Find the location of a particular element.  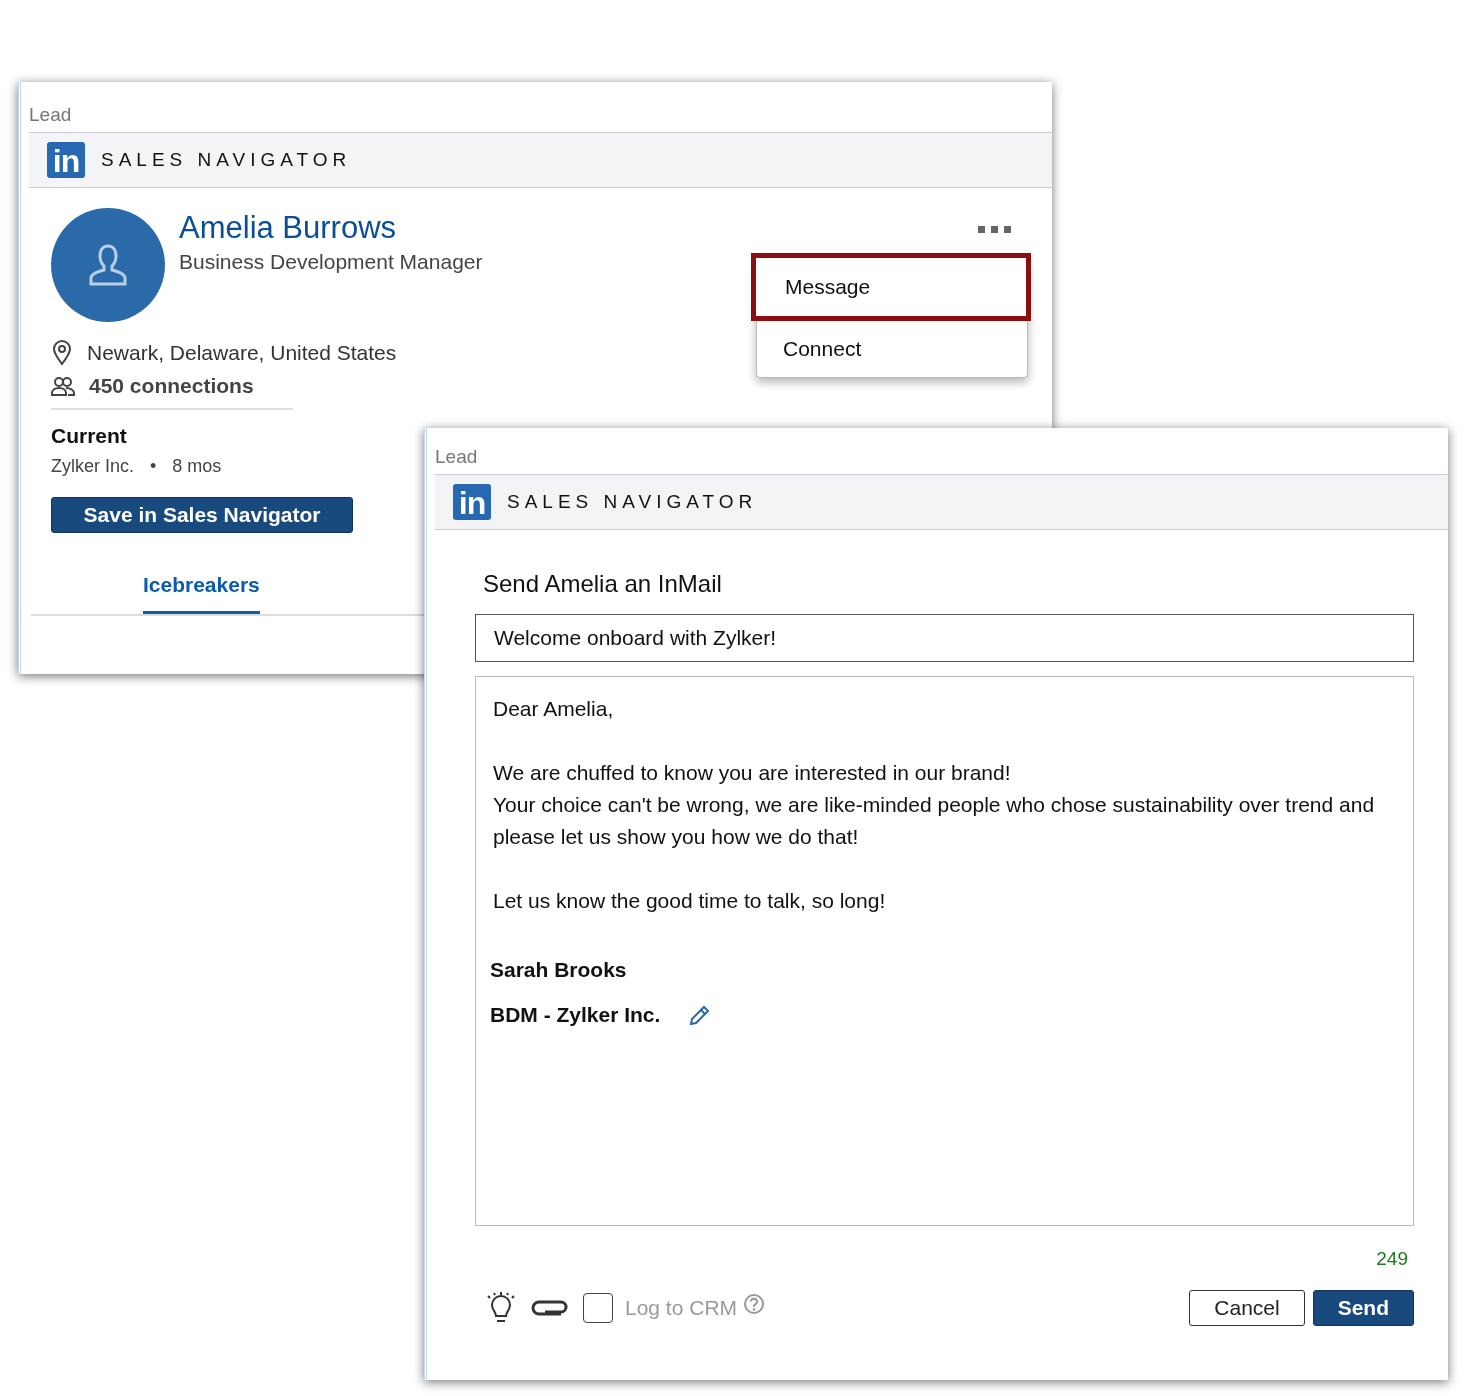

body-text: Dear Amelia, is located at coordinates (554, 709).